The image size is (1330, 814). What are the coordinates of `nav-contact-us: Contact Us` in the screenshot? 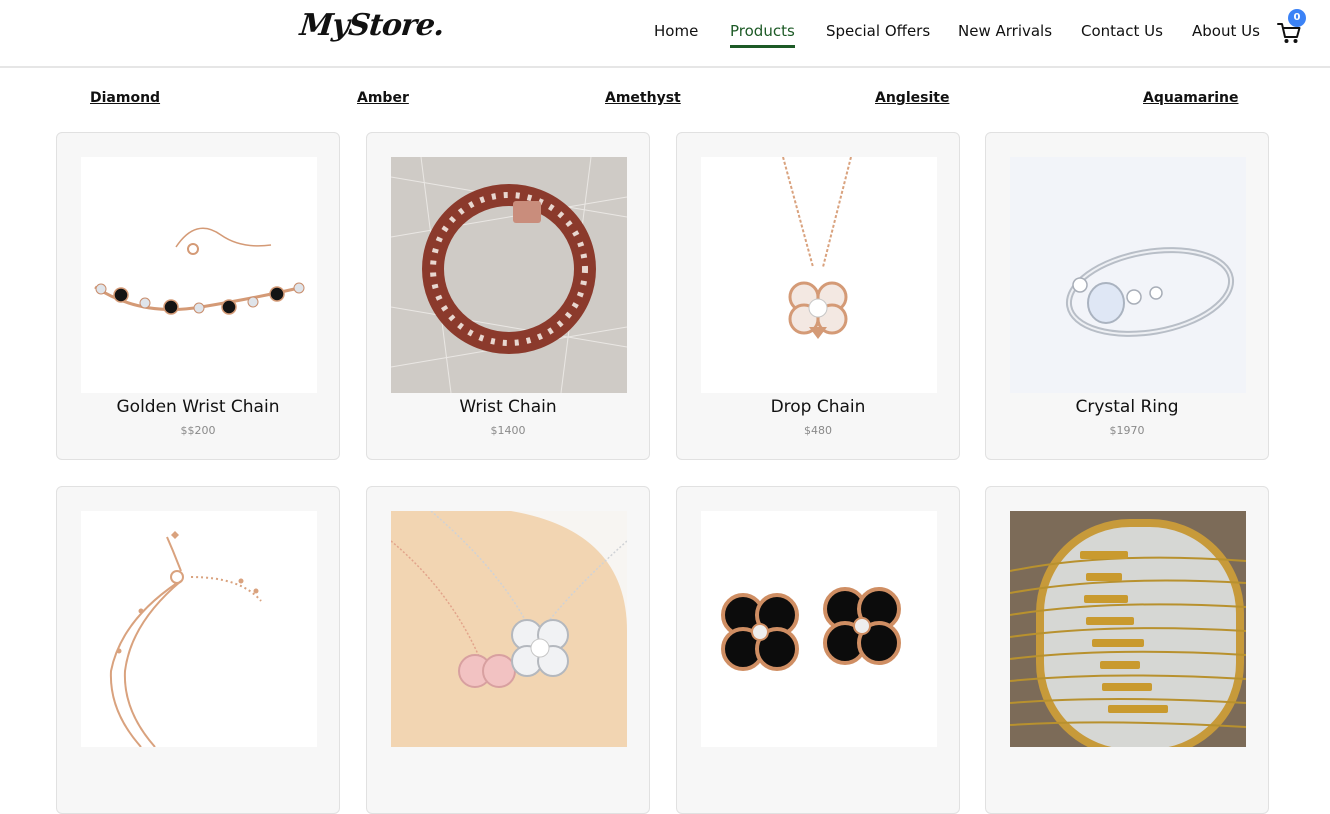 It's located at (1122, 31).